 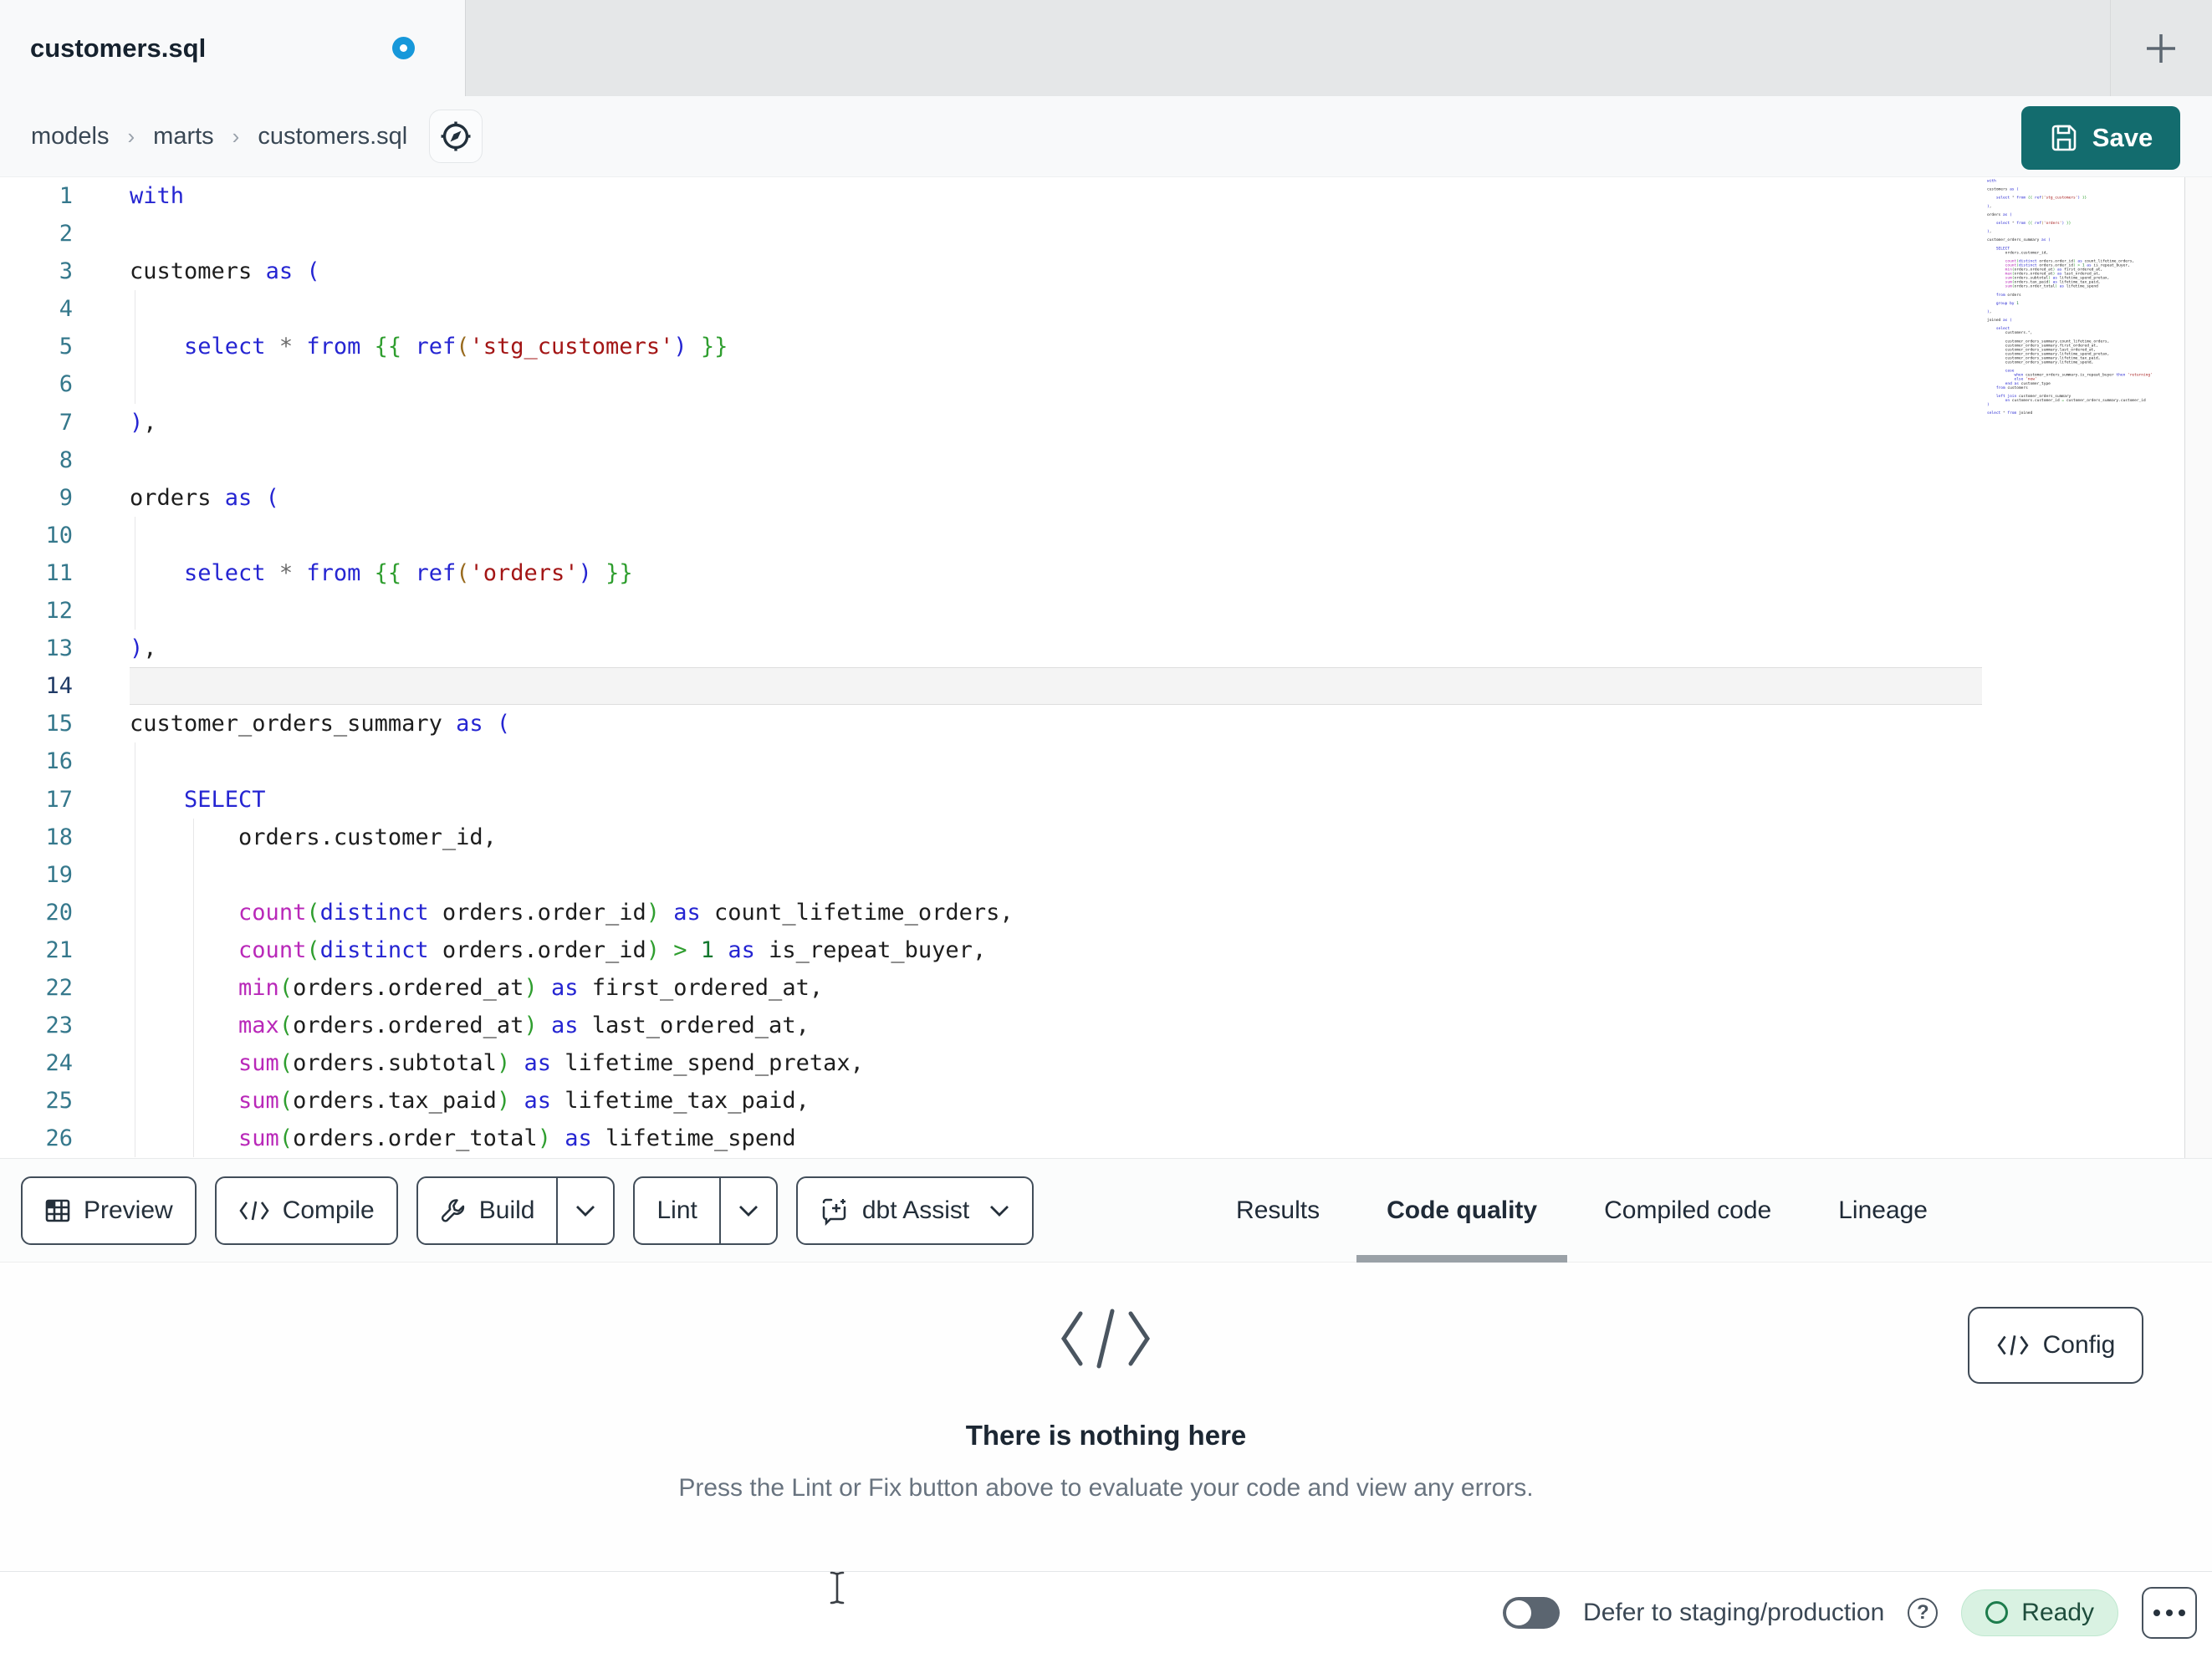 I want to click on code-line-4: 4, so click(x=1106, y=309).